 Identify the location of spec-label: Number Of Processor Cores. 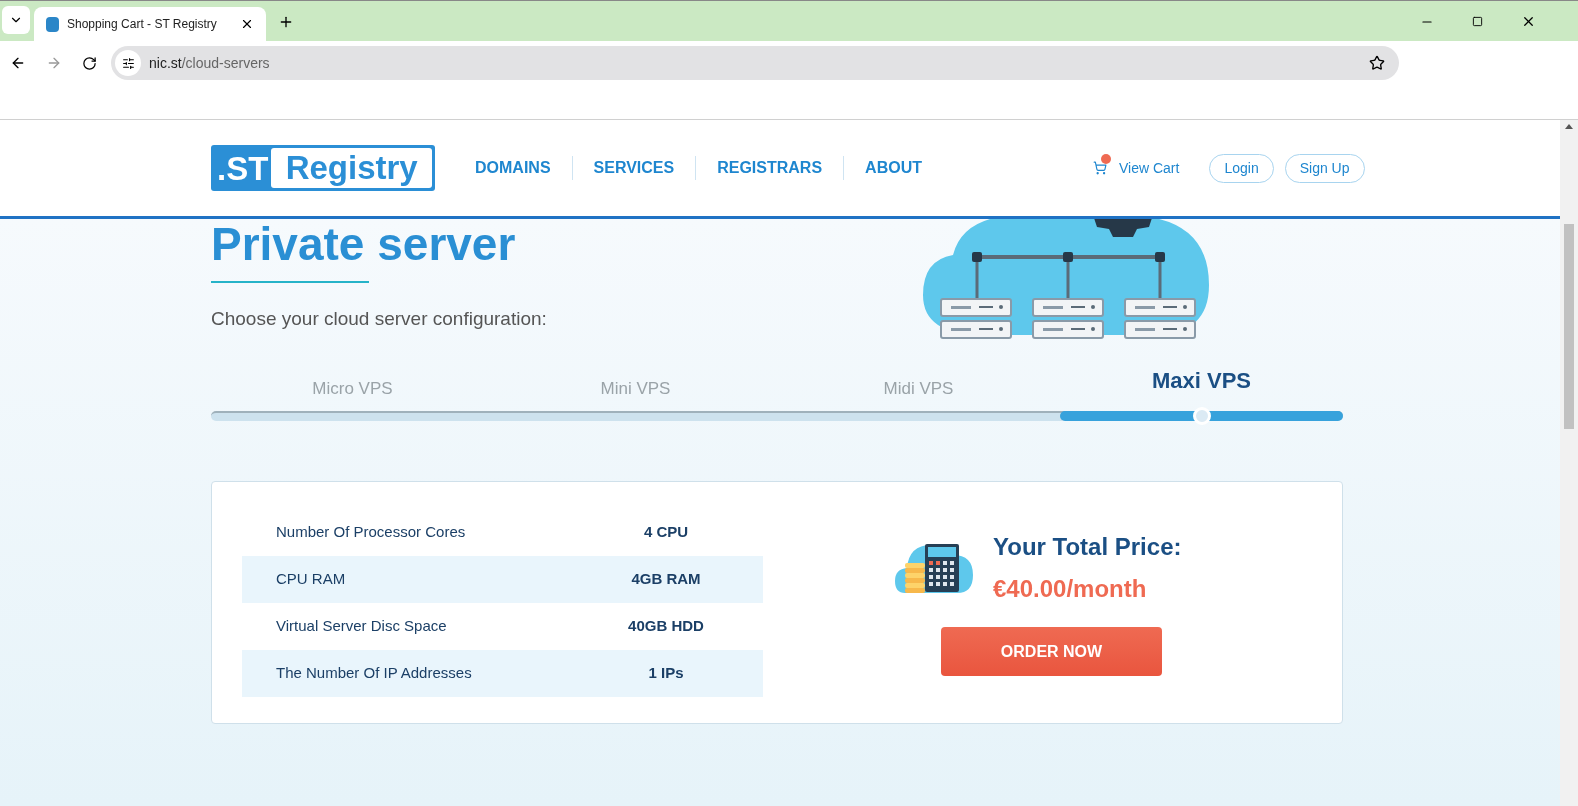
(371, 531).